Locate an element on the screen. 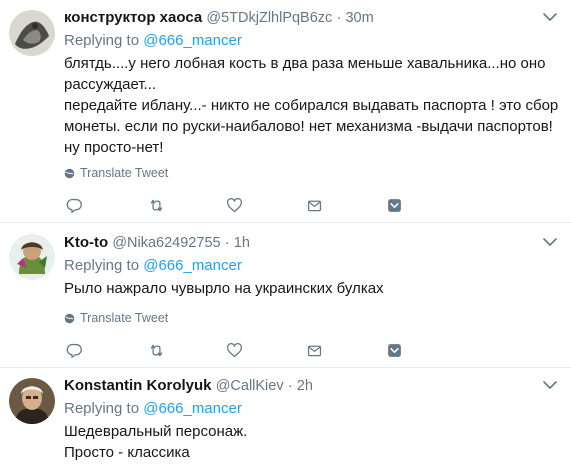 This screenshot has height=465, width=571. author-name: Konstantin Korolyuk is located at coordinates (138, 385).